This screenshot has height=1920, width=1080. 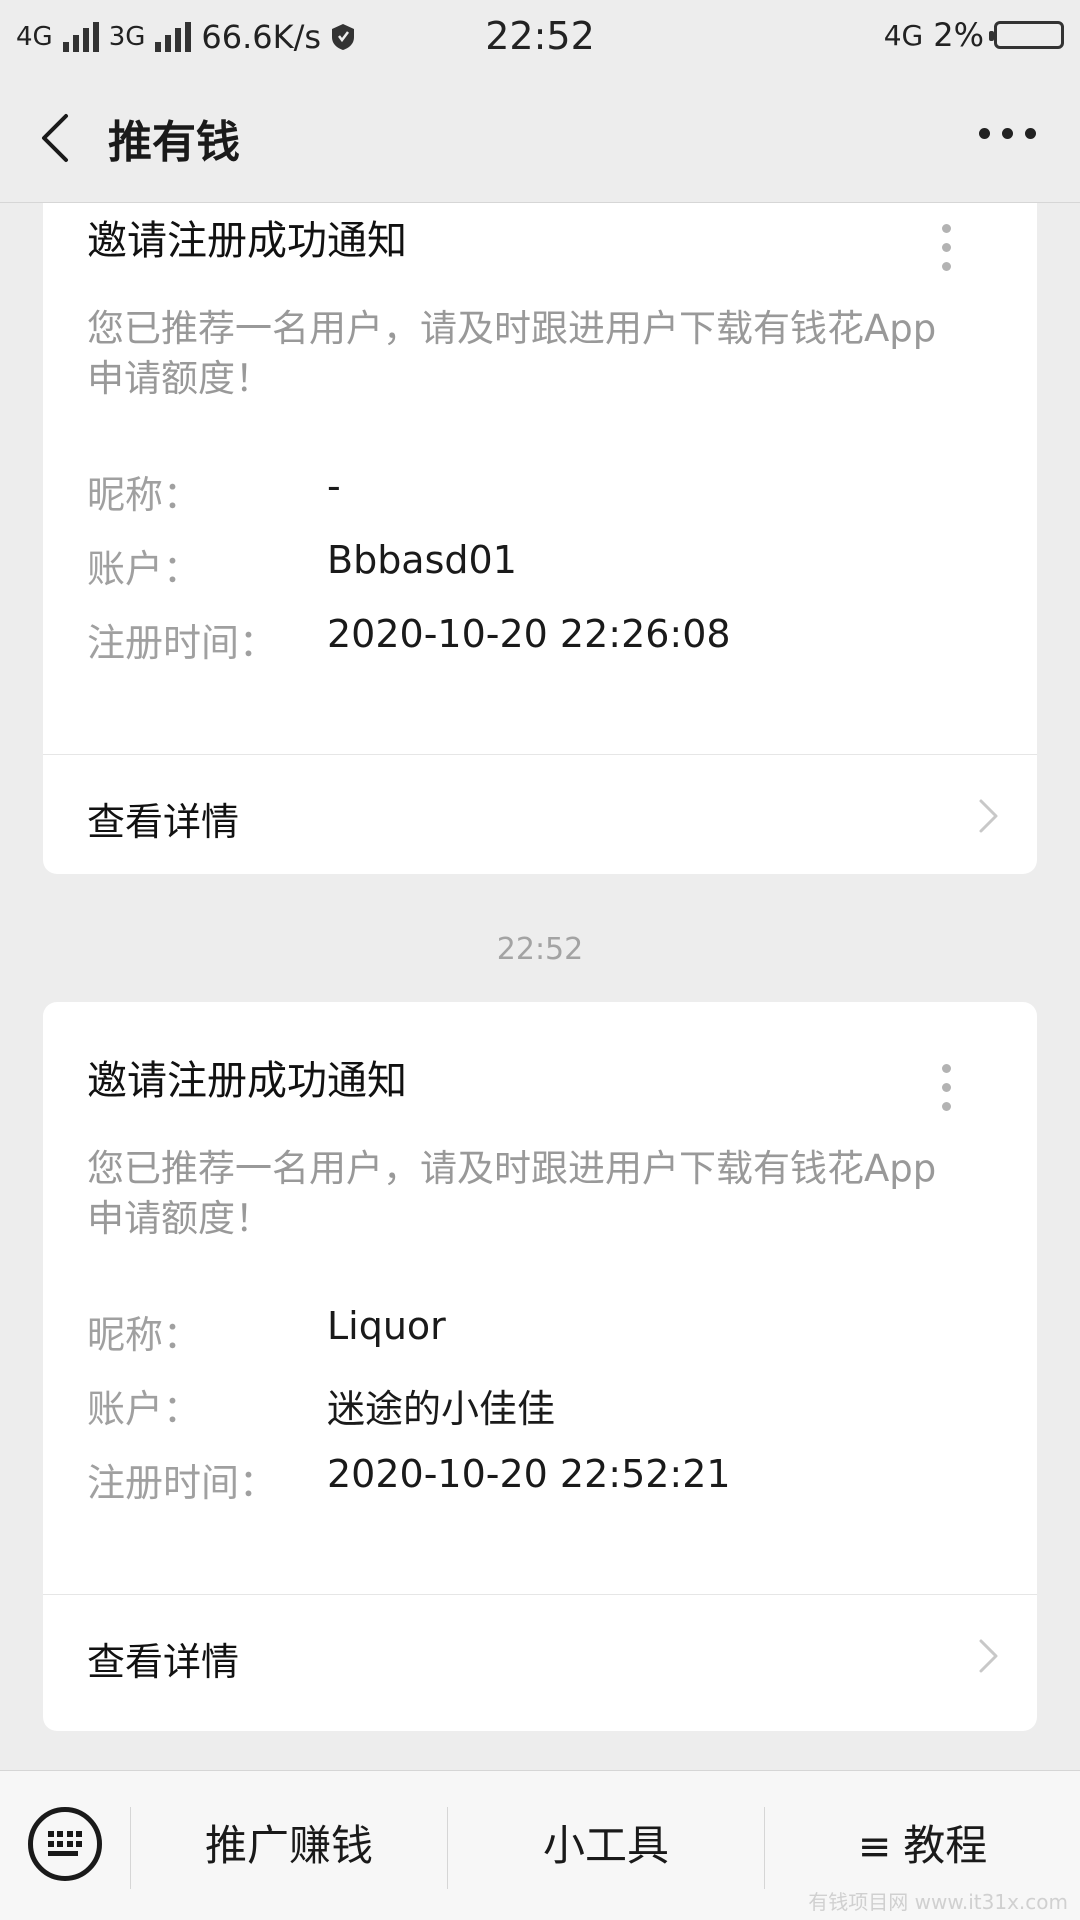 What do you see at coordinates (422, 560) in the screenshot?
I see `field-value: Bbbasd01` at bounding box center [422, 560].